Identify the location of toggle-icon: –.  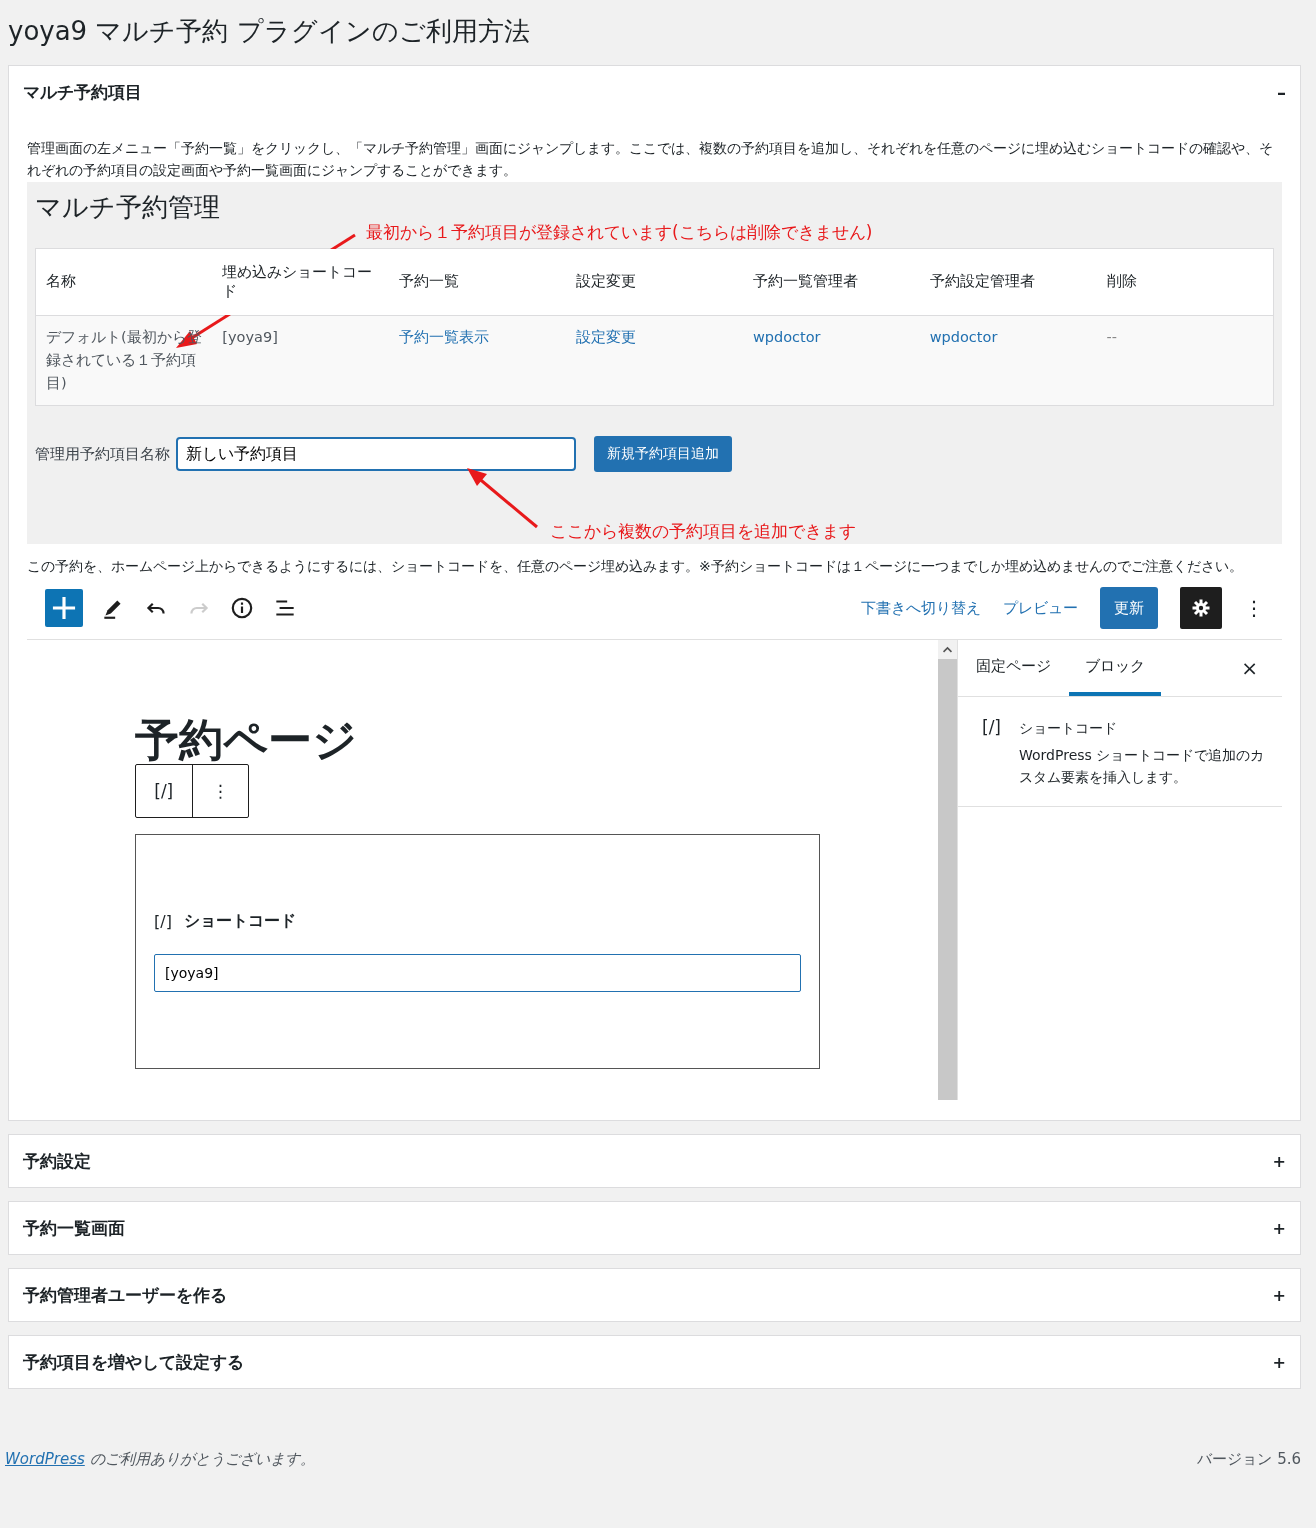
(1281, 92).